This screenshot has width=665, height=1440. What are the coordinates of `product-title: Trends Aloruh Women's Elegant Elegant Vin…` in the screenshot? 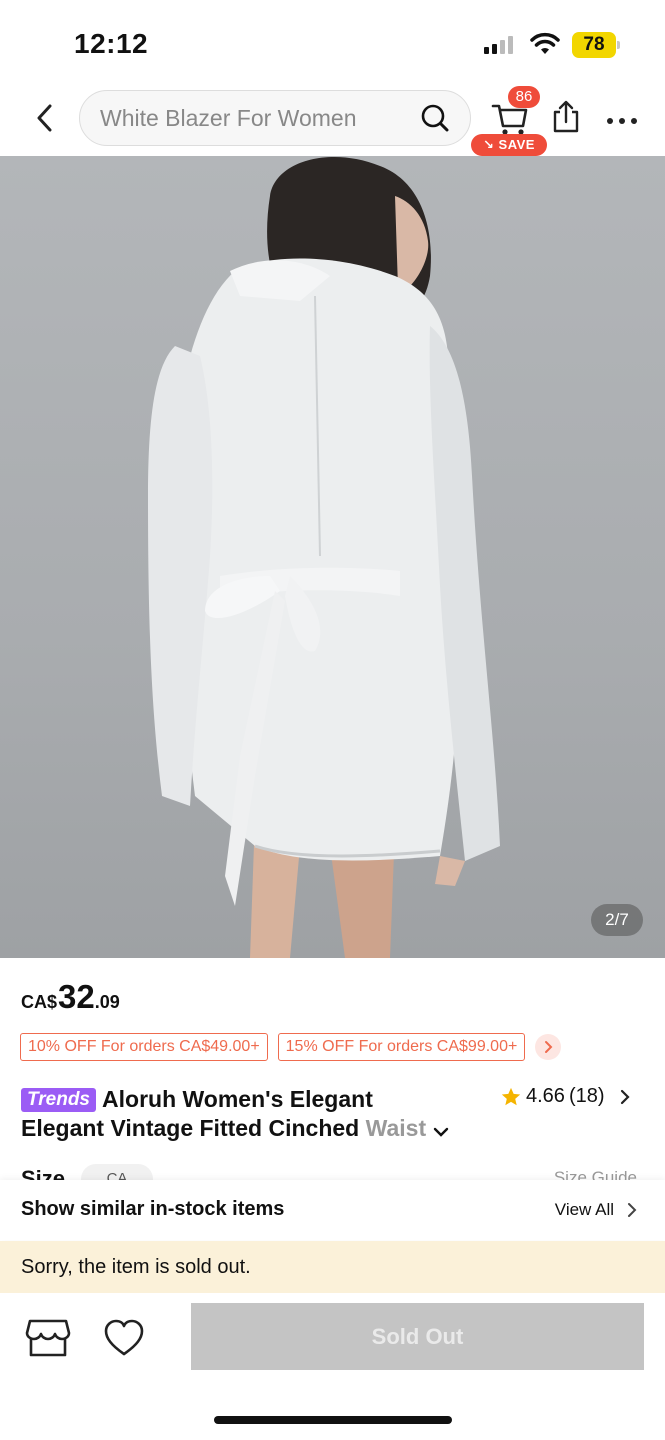 It's located at (251, 1114).